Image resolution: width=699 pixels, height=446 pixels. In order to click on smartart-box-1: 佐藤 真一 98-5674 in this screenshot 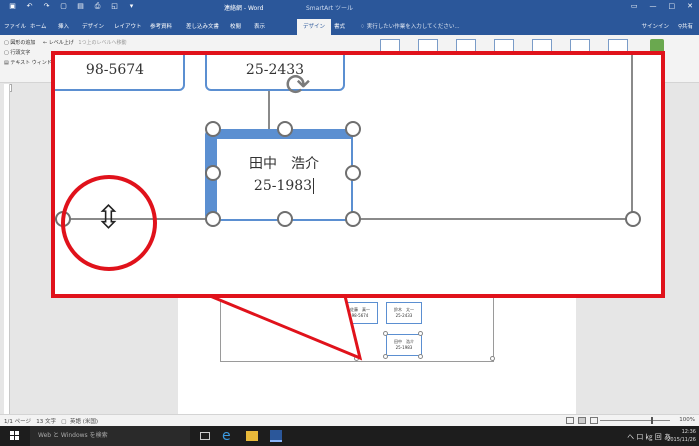, I will do `click(360, 313)`.